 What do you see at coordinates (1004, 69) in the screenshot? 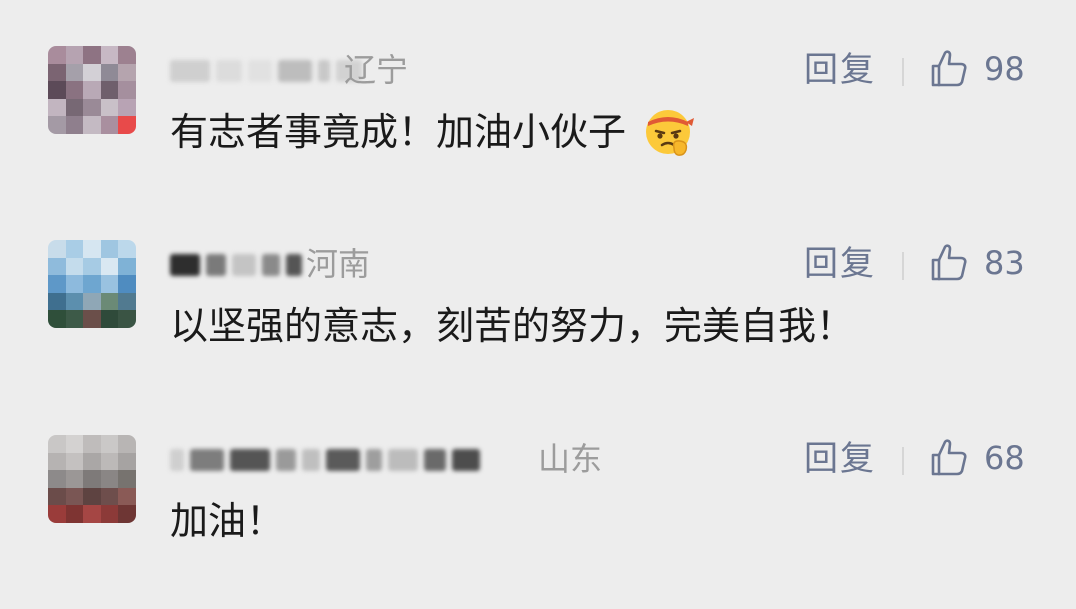
I see `like-count: 98` at bounding box center [1004, 69].